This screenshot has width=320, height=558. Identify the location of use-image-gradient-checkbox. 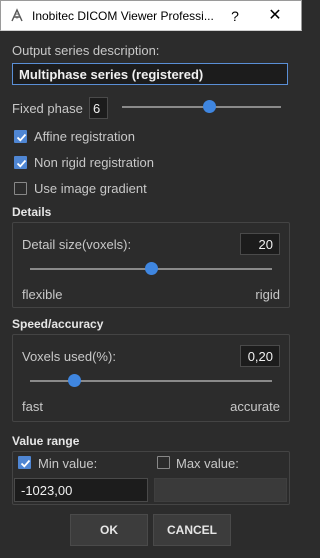
(20, 188).